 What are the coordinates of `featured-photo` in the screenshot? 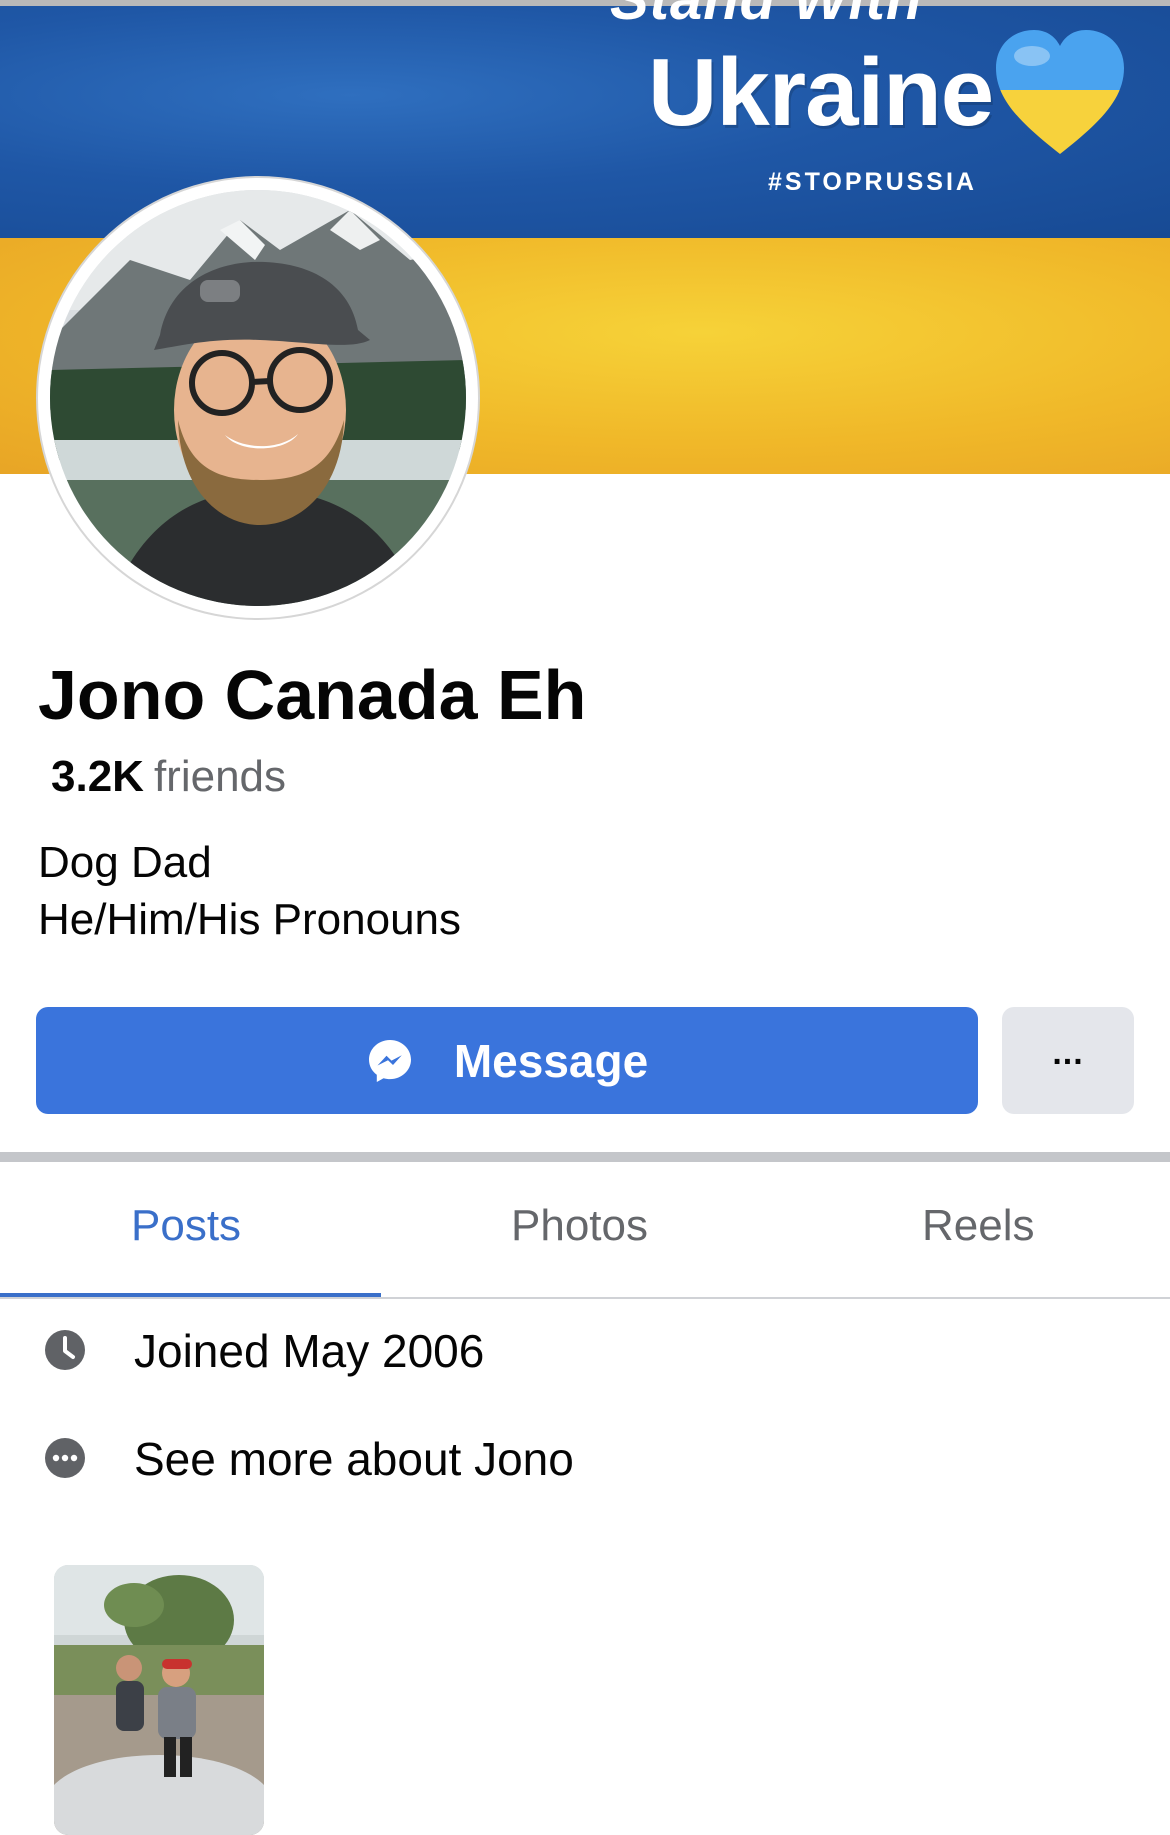 It's located at (159, 1700).